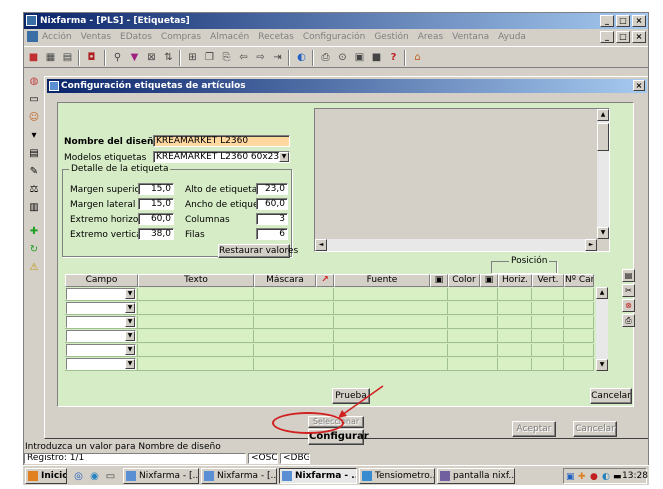 Image resolution: width=663 pixels, height=489 pixels. Describe the element at coordinates (628, 290) in the screenshot. I see `tools-icon: ✂` at that location.